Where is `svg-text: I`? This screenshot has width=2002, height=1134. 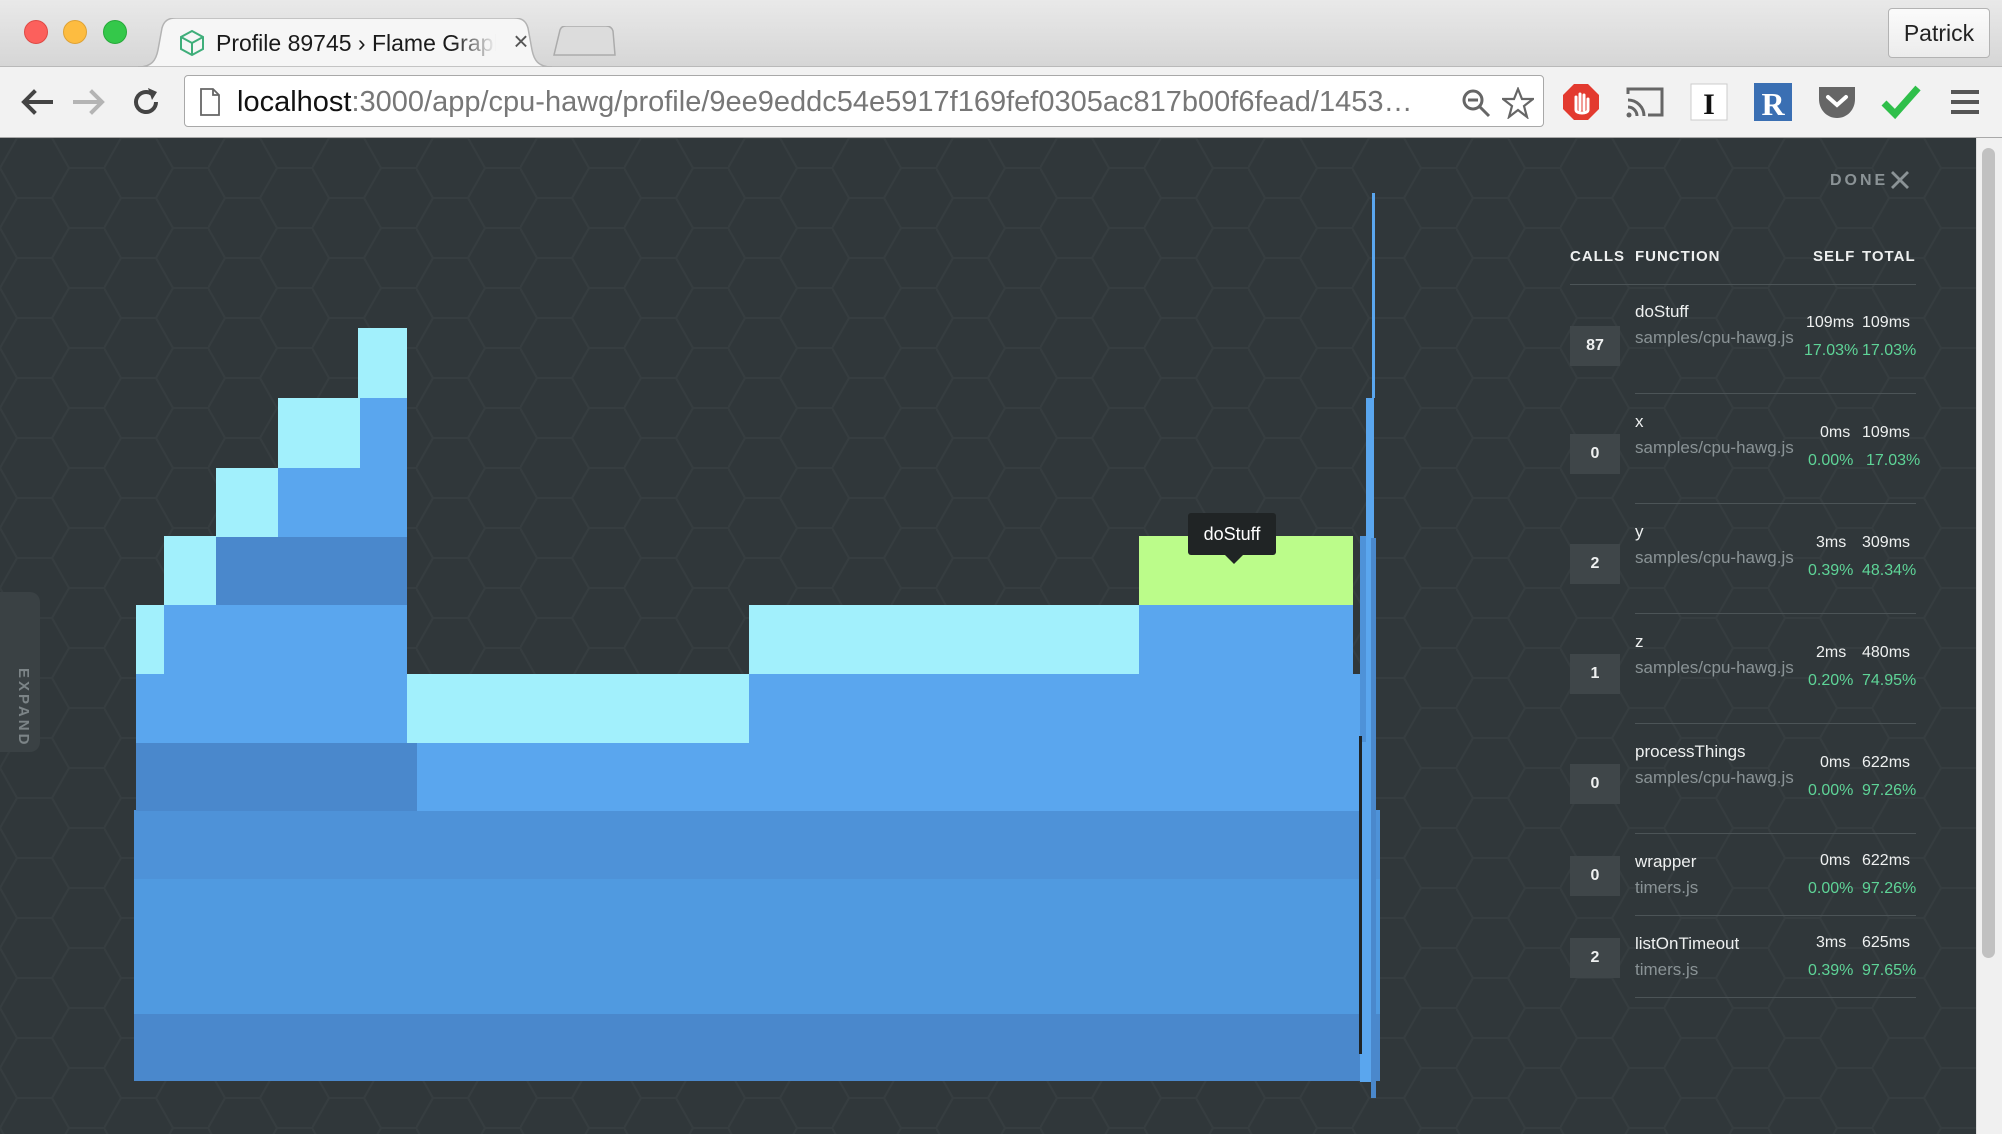
svg-text: I is located at coordinates (1709, 104).